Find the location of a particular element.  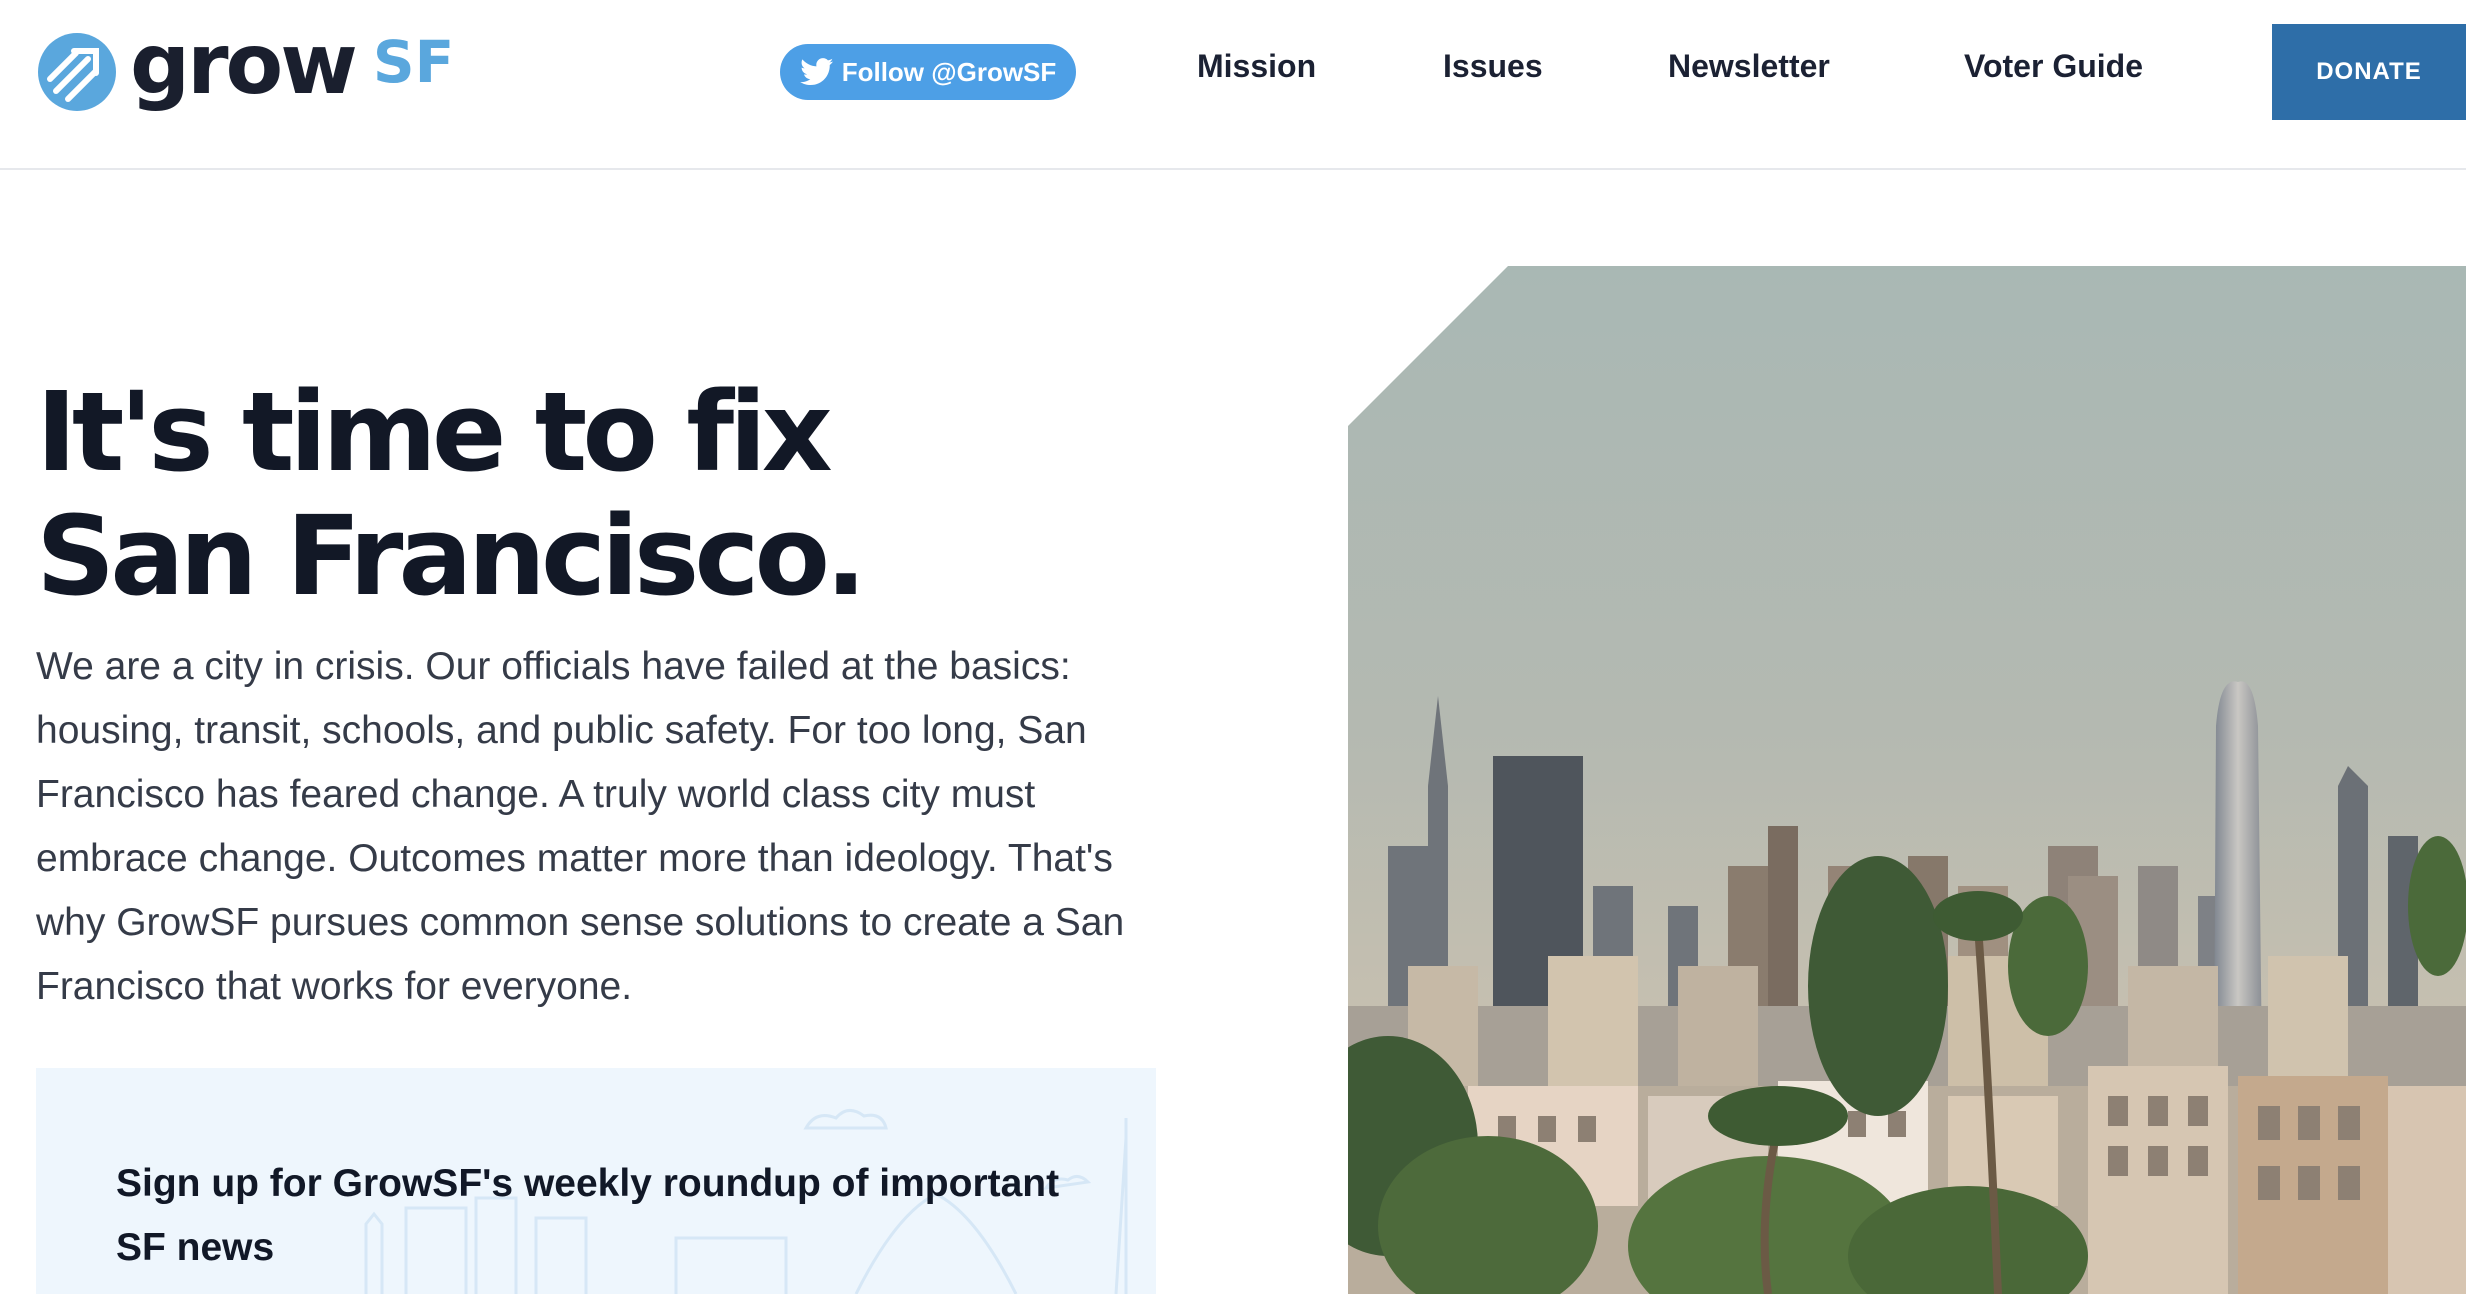

hero-headline: It's time to fix San Francisco. is located at coordinates (536, 494).